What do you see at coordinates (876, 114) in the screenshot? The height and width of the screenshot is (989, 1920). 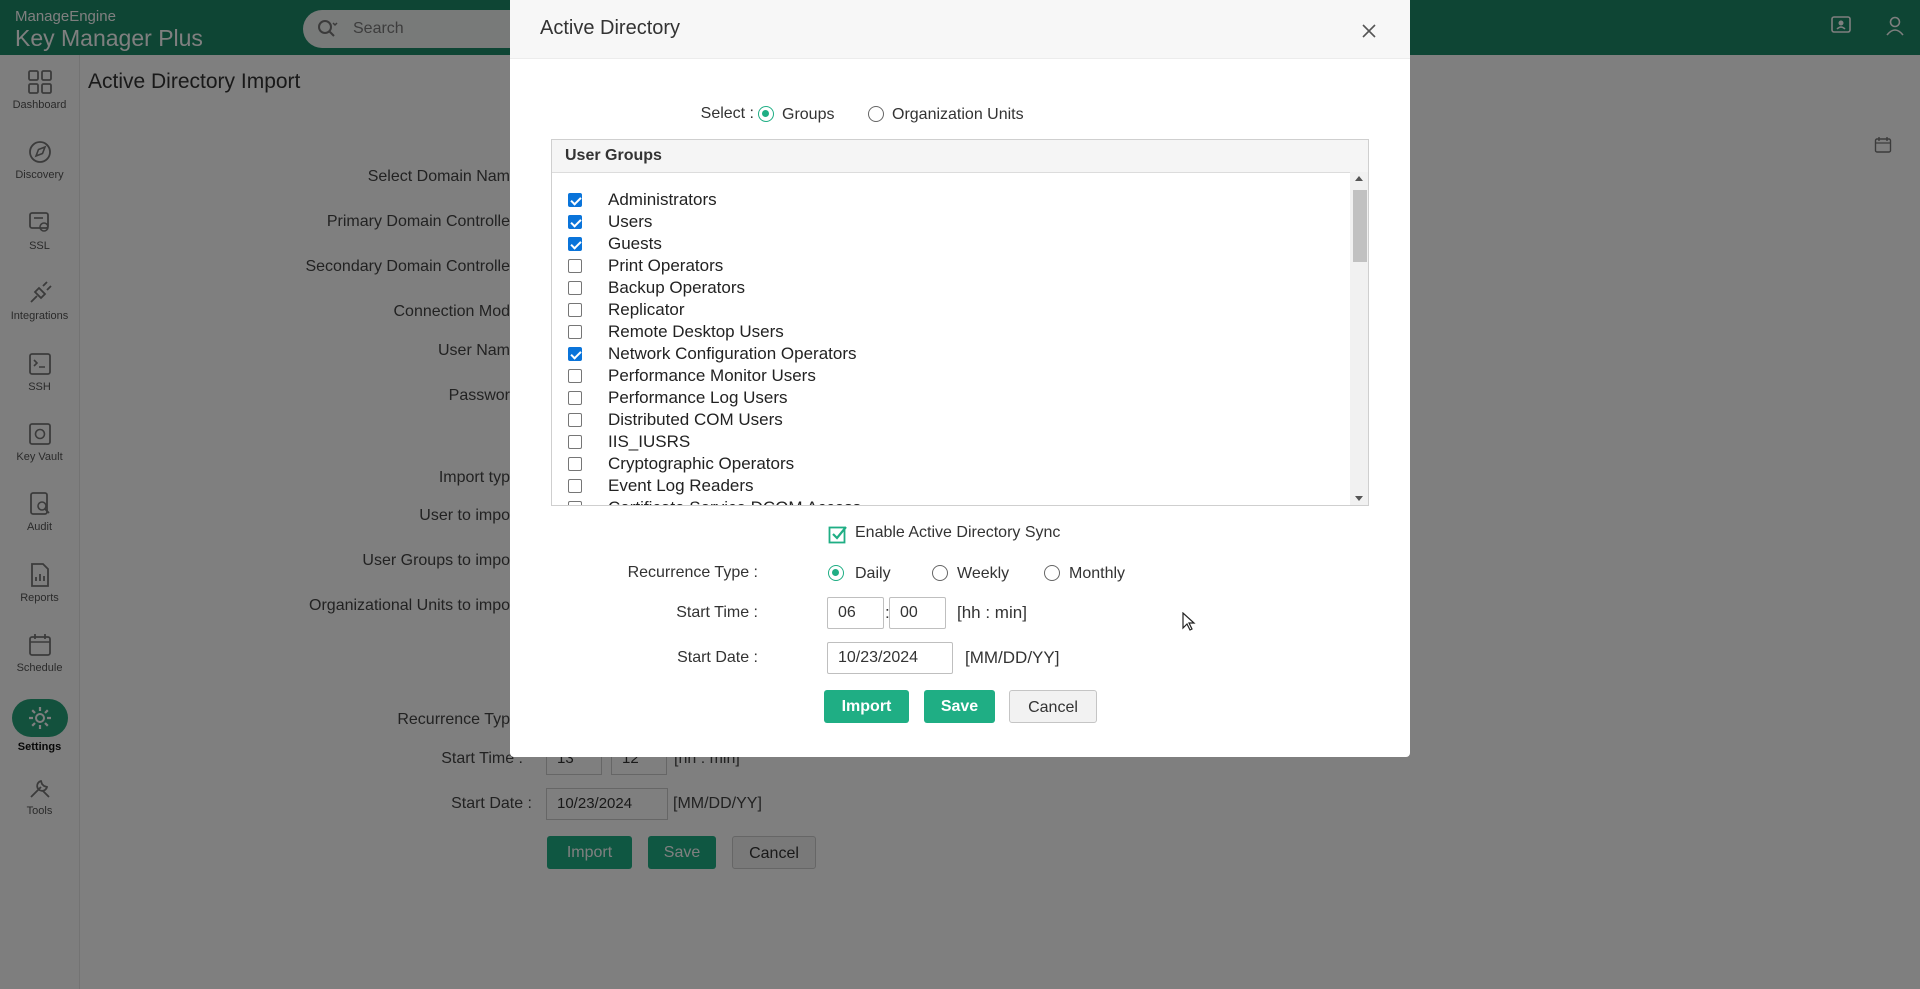 I see `organization-units-radio` at bounding box center [876, 114].